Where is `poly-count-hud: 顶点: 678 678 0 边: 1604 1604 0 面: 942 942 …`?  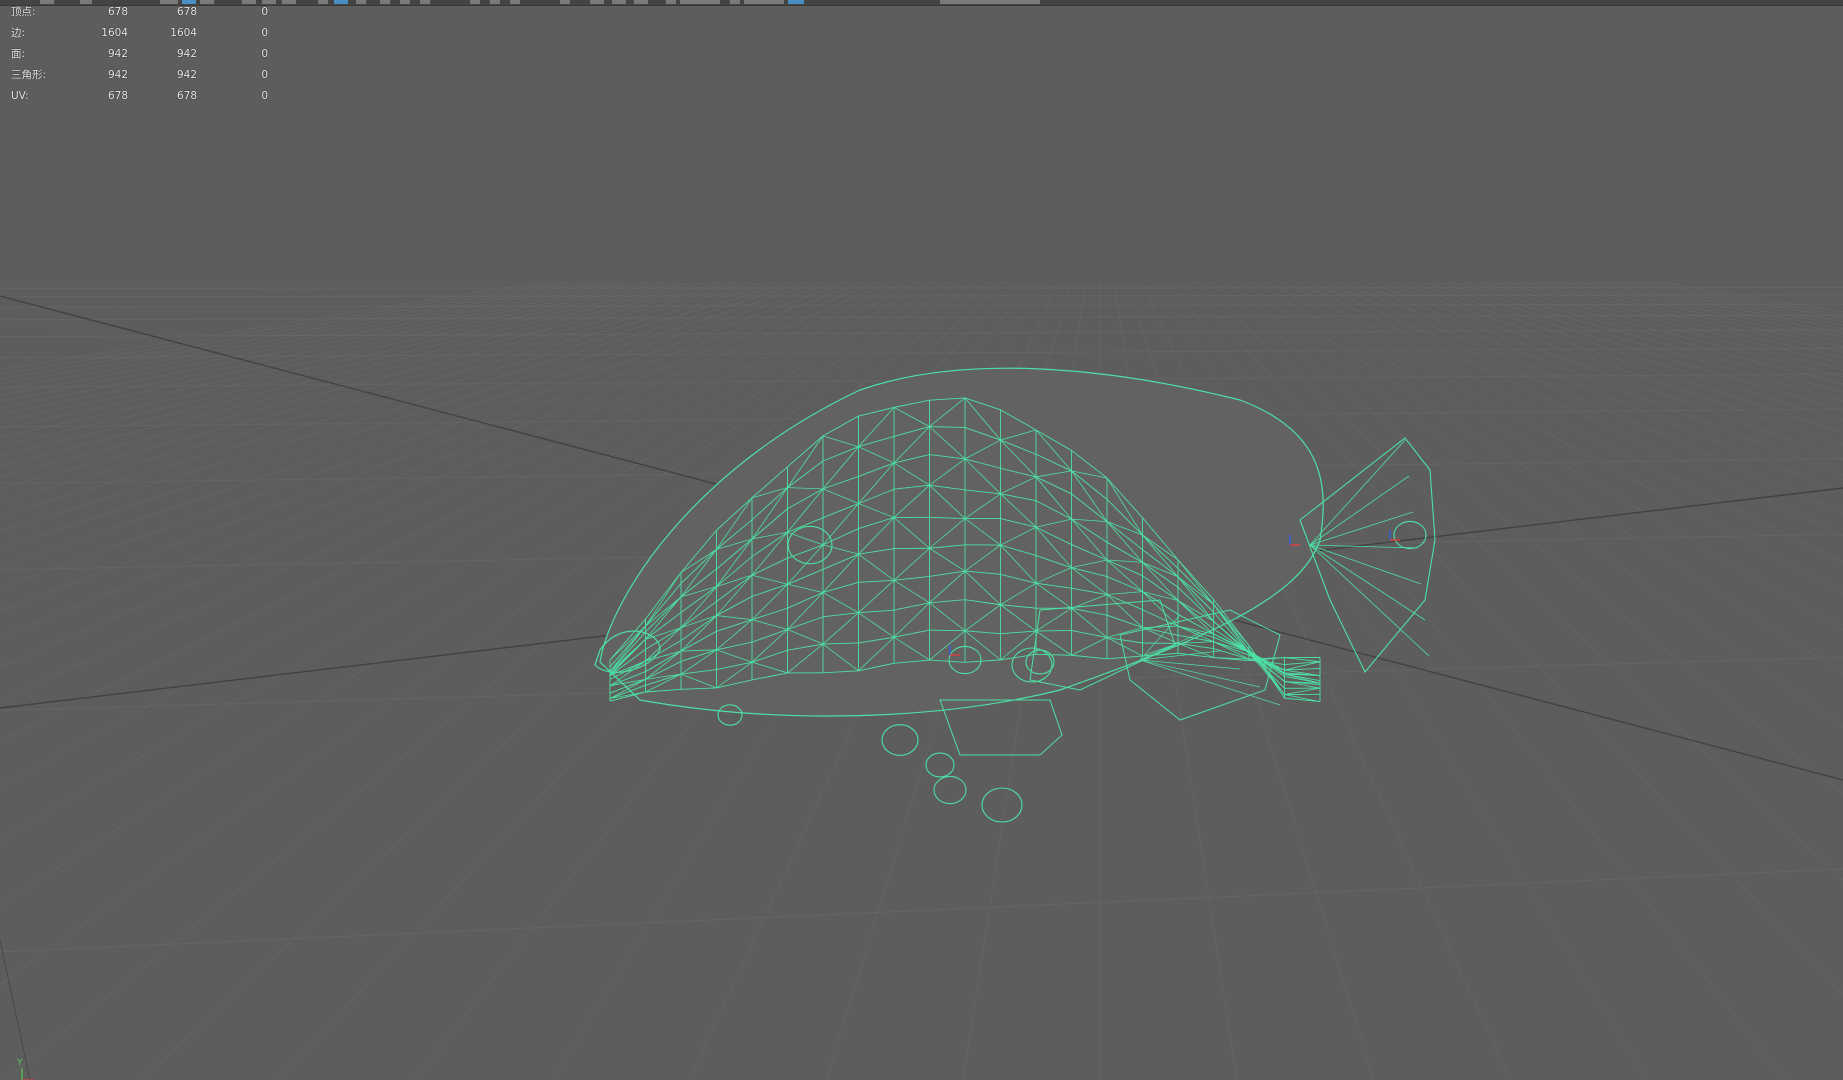
poly-count-hud: 顶点: 678 678 0 边: 1604 1604 0 面: 942 942 … is located at coordinates (145, 58).